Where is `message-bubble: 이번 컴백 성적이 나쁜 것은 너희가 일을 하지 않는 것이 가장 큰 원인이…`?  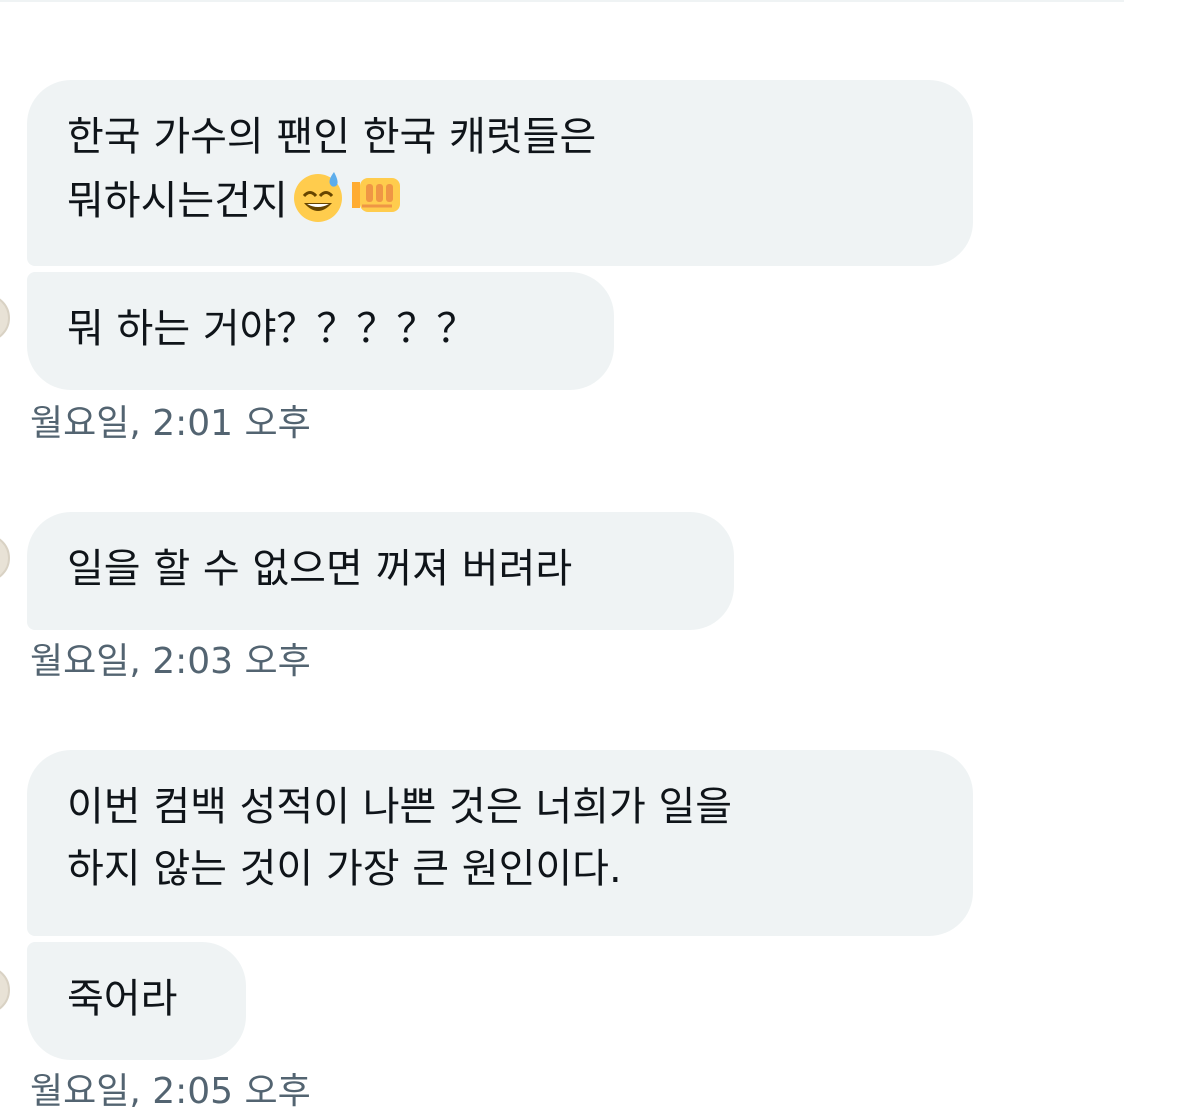 message-bubble: 이번 컴백 성적이 나쁜 것은 너희가 일을 하지 않는 것이 가장 큰 원인이… is located at coordinates (500, 843).